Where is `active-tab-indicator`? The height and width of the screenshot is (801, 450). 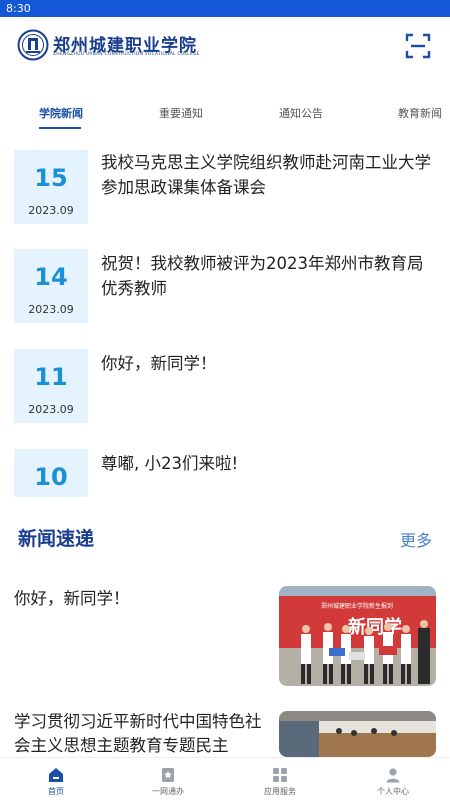
active-tab-indicator is located at coordinates (60, 128).